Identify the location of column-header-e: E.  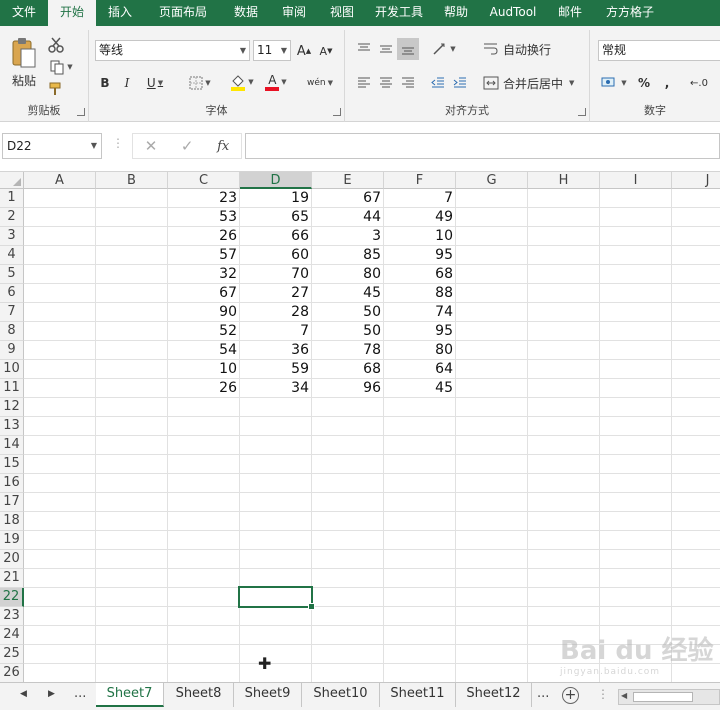
(348, 180).